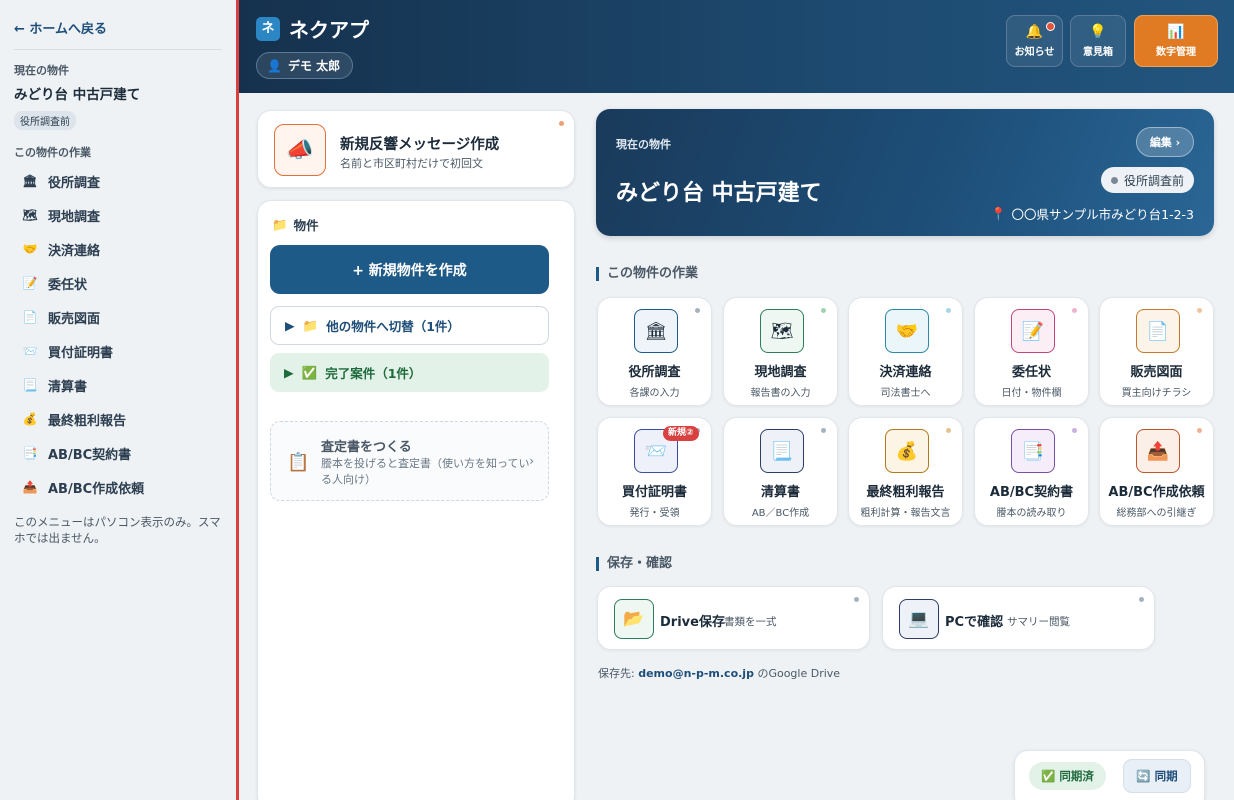 This screenshot has width=1234, height=800. I want to click on save-destination-suffix: のGoogle Drive, so click(799, 673).